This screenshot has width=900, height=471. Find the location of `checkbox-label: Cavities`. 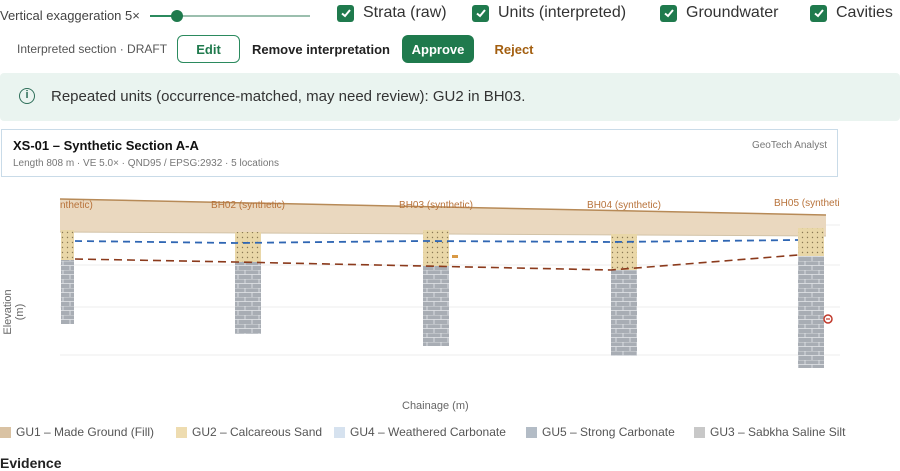

checkbox-label: Cavities is located at coordinates (864, 12).